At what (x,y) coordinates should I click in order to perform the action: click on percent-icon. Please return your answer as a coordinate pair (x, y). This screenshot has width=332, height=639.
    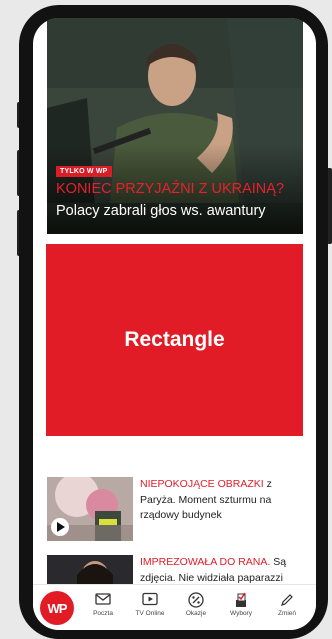
    Looking at the image, I should click on (196, 600).